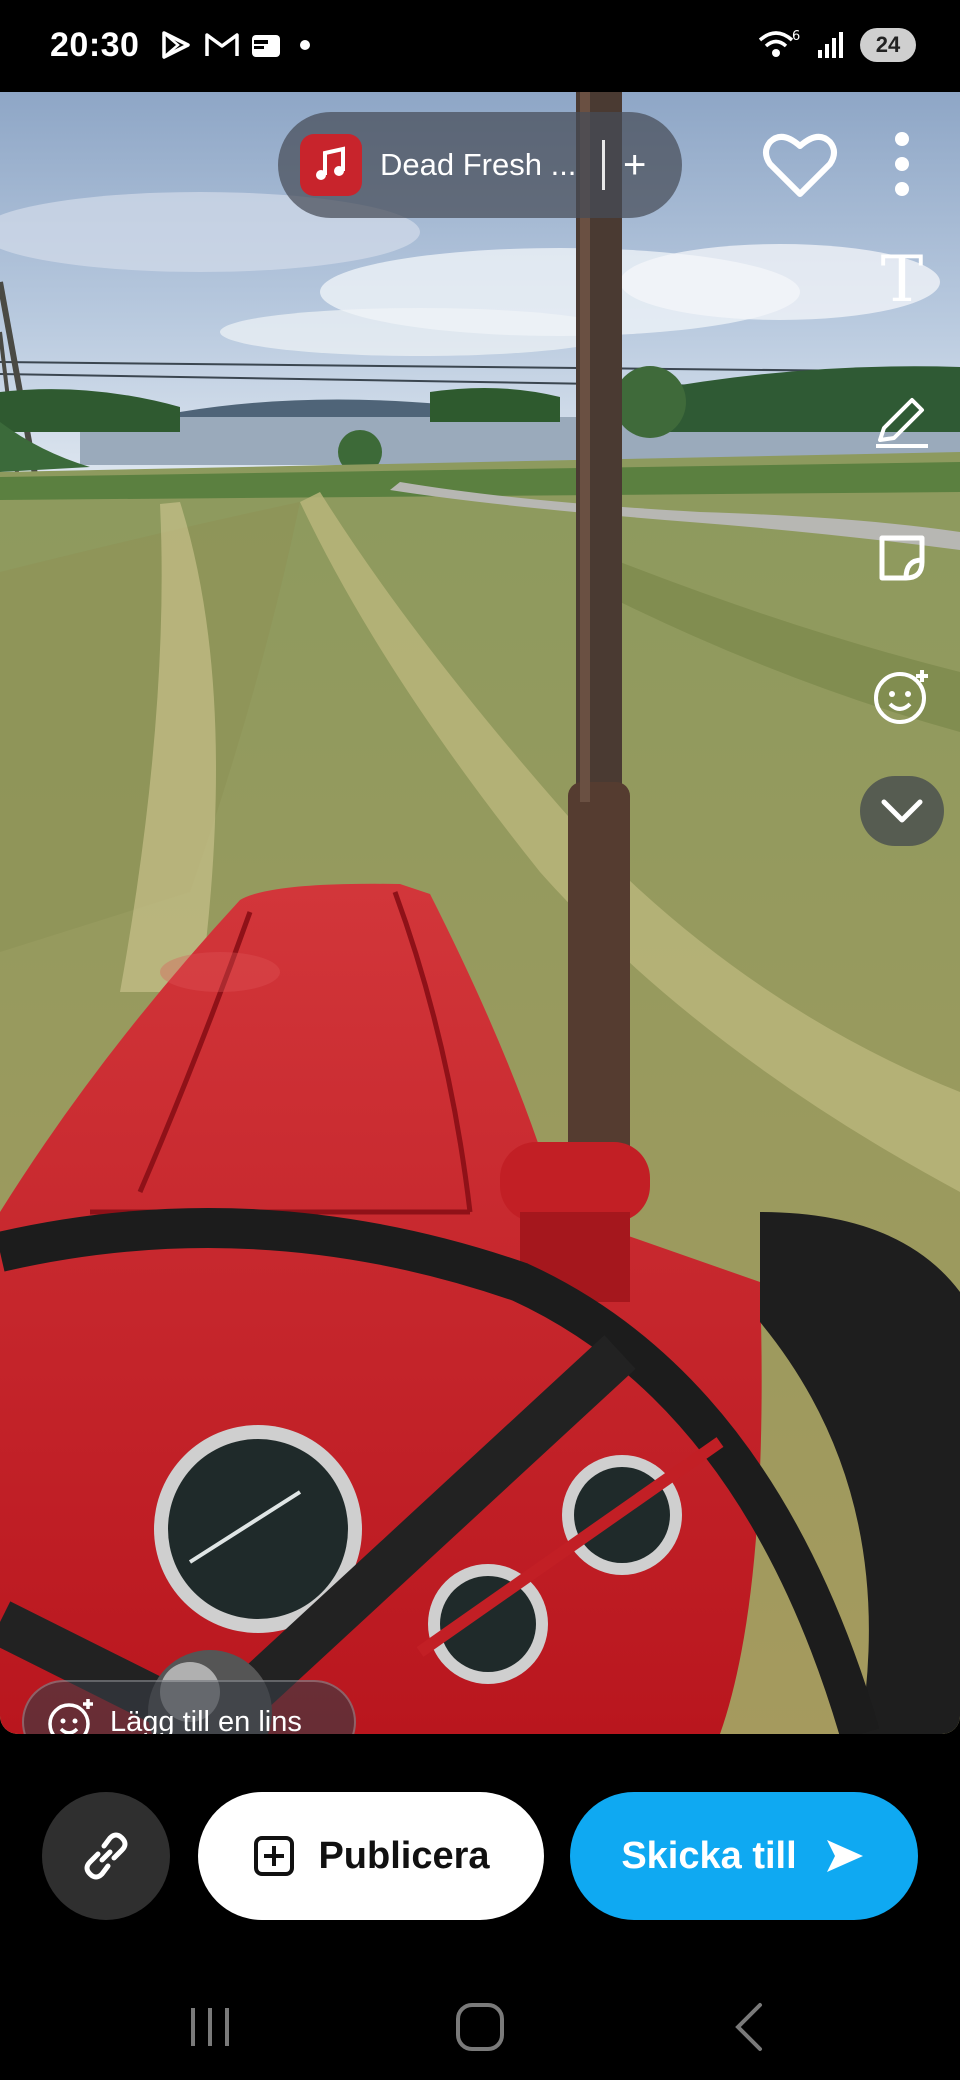 Image resolution: width=960 pixels, height=2080 pixels. What do you see at coordinates (634, 165) in the screenshot?
I see `add-sound-button: +` at bounding box center [634, 165].